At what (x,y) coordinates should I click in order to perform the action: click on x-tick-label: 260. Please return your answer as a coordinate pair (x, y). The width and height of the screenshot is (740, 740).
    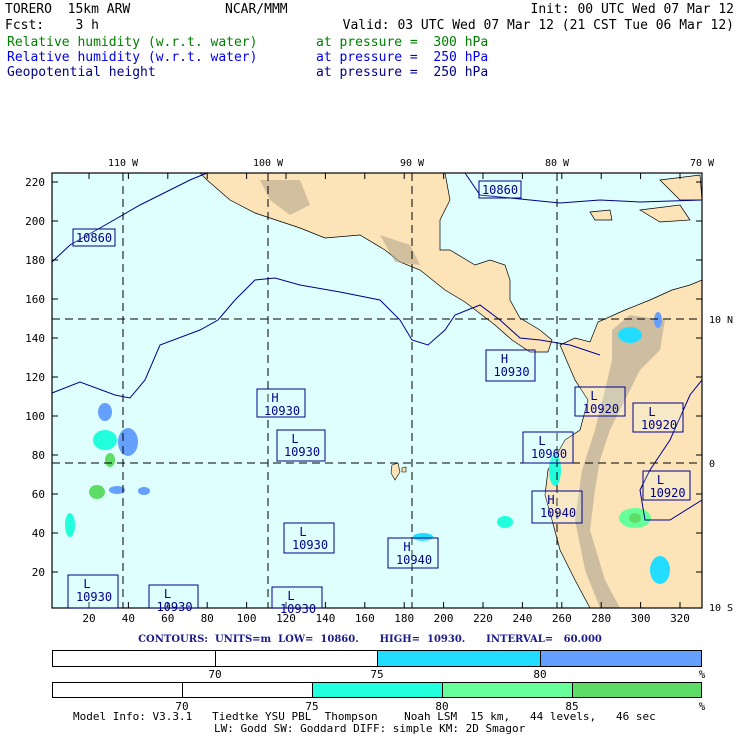
    Looking at the image, I should click on (562, 618).